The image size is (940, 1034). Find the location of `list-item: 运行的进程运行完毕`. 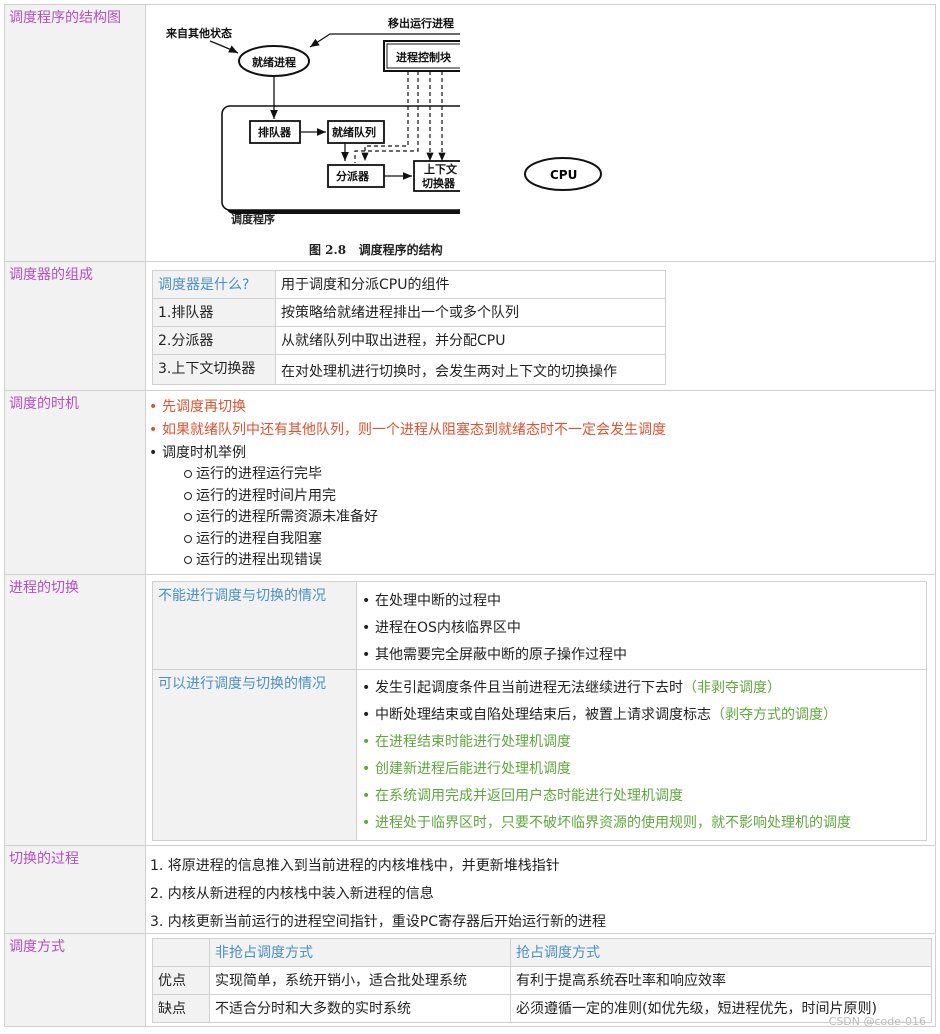

list-item: 运行的进程运行完毕 is located at coordinates (540, 475).